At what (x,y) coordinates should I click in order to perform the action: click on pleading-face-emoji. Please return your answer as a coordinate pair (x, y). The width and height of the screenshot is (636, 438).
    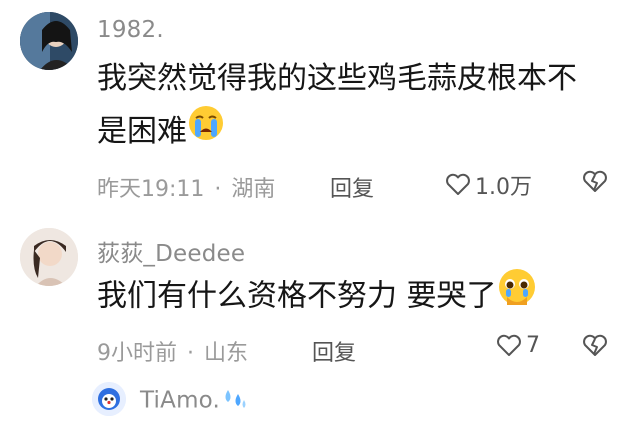
    Looking at the image, I should click on (517, 297).